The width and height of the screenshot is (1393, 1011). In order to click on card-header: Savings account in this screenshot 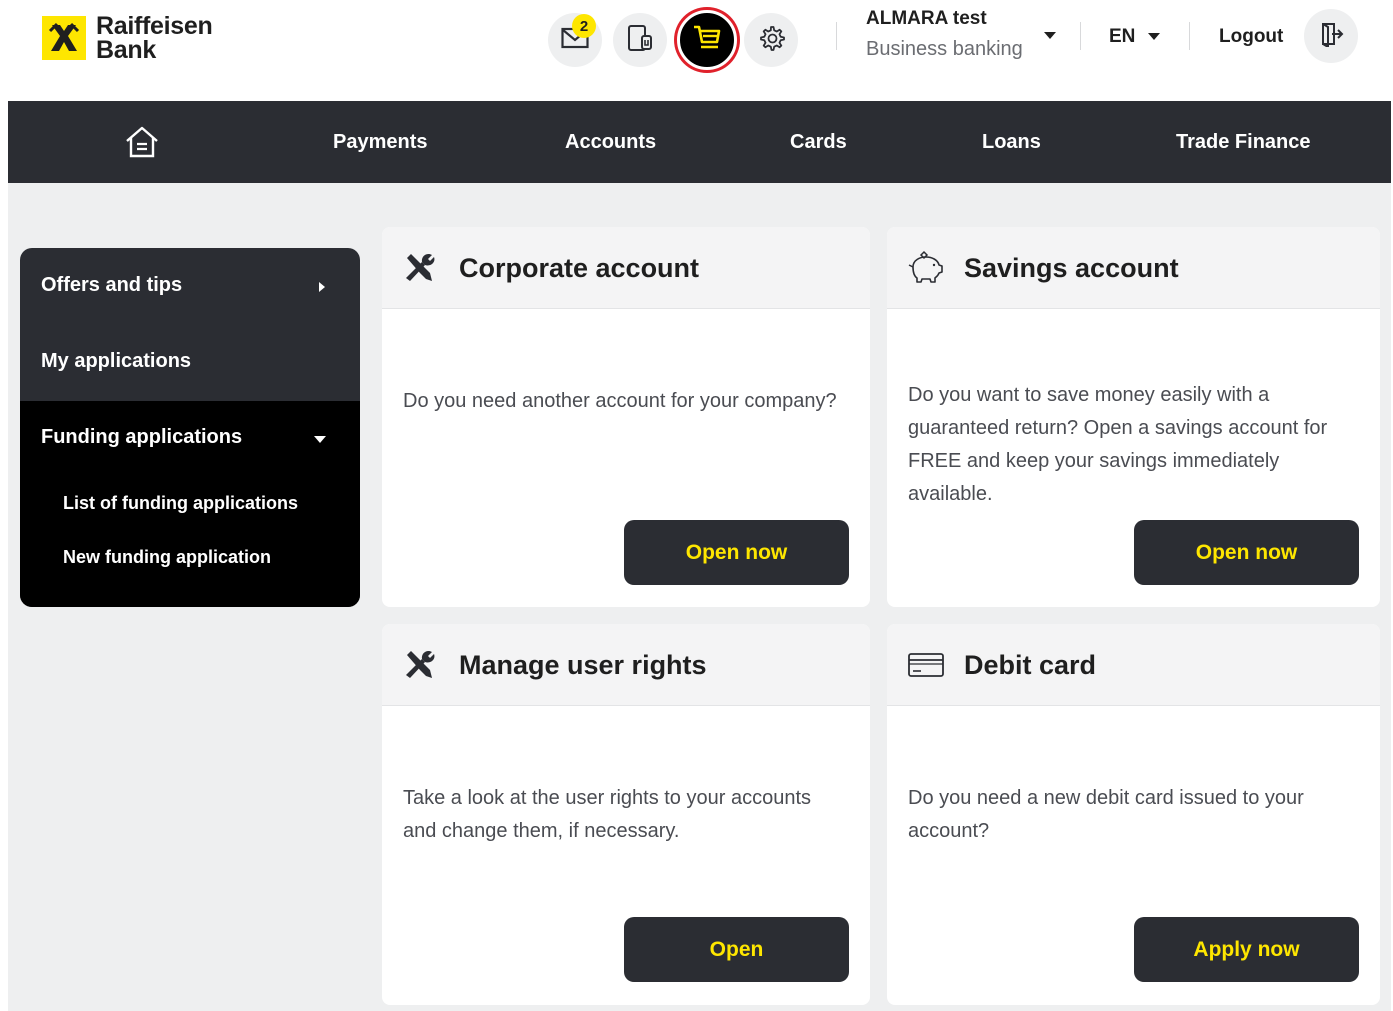, I will do `click(1133, 268)`.